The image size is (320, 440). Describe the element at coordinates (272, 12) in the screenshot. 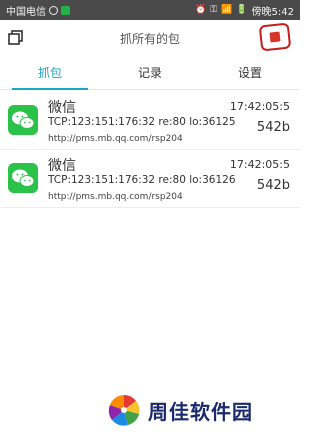

I see `clock-label: 傍晚5:42` at that location.